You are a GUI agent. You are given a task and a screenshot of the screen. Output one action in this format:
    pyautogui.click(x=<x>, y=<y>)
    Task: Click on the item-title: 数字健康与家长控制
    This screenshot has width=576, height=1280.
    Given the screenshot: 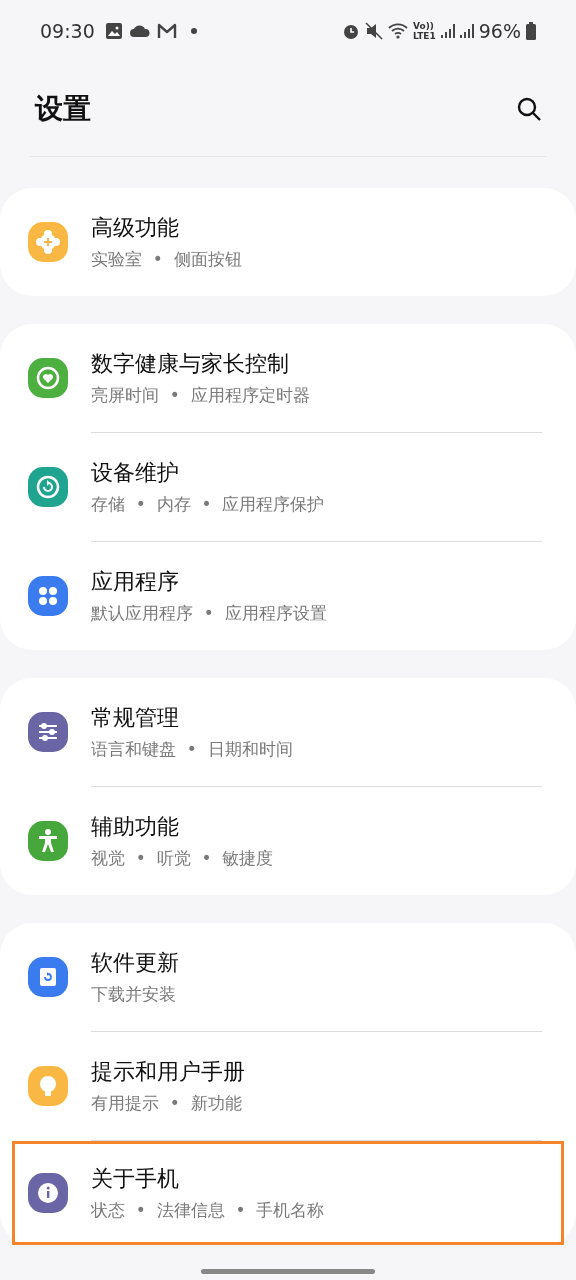 What is the action you would take?
    pyautogui.click(x=190, y=363)
    